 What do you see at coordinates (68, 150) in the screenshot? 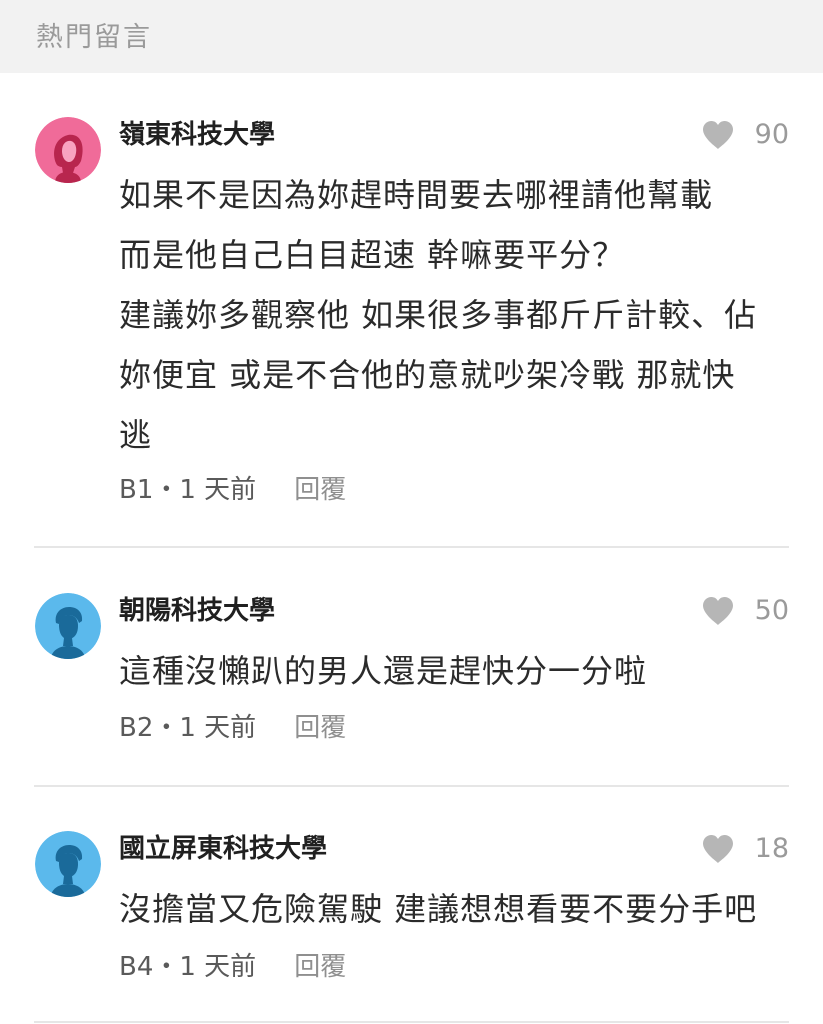
I see `female-avatar-icon` at bounding box center [68, 150].